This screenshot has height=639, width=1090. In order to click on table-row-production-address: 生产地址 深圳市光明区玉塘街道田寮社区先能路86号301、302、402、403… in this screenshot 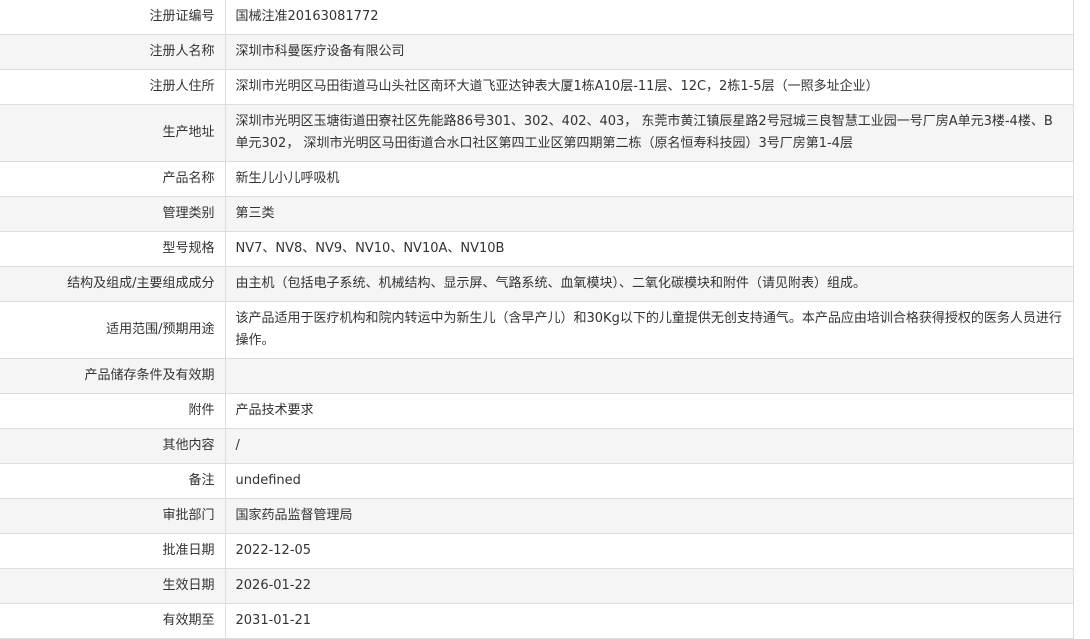, I will do `click(537, 133)`.